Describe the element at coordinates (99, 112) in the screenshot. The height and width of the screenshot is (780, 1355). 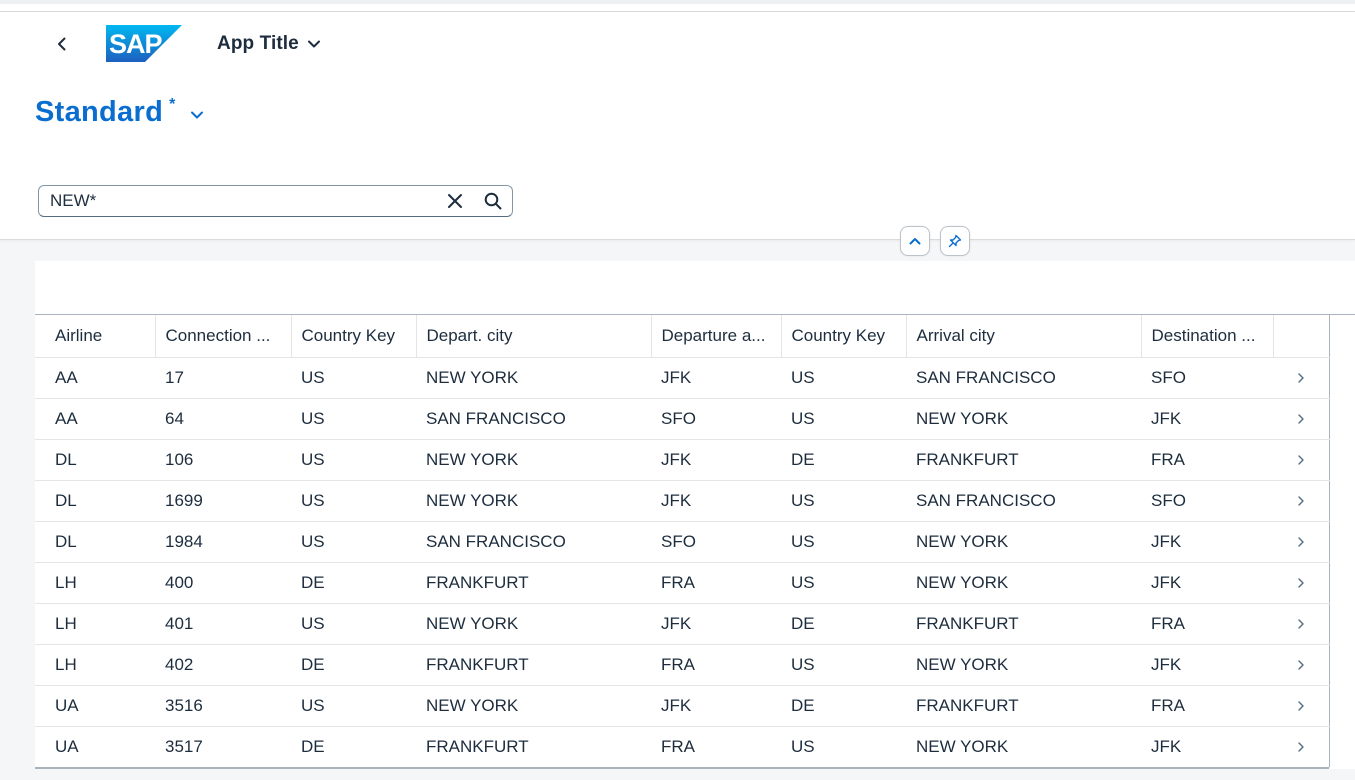
I see `variant-title: Standard` at that location.